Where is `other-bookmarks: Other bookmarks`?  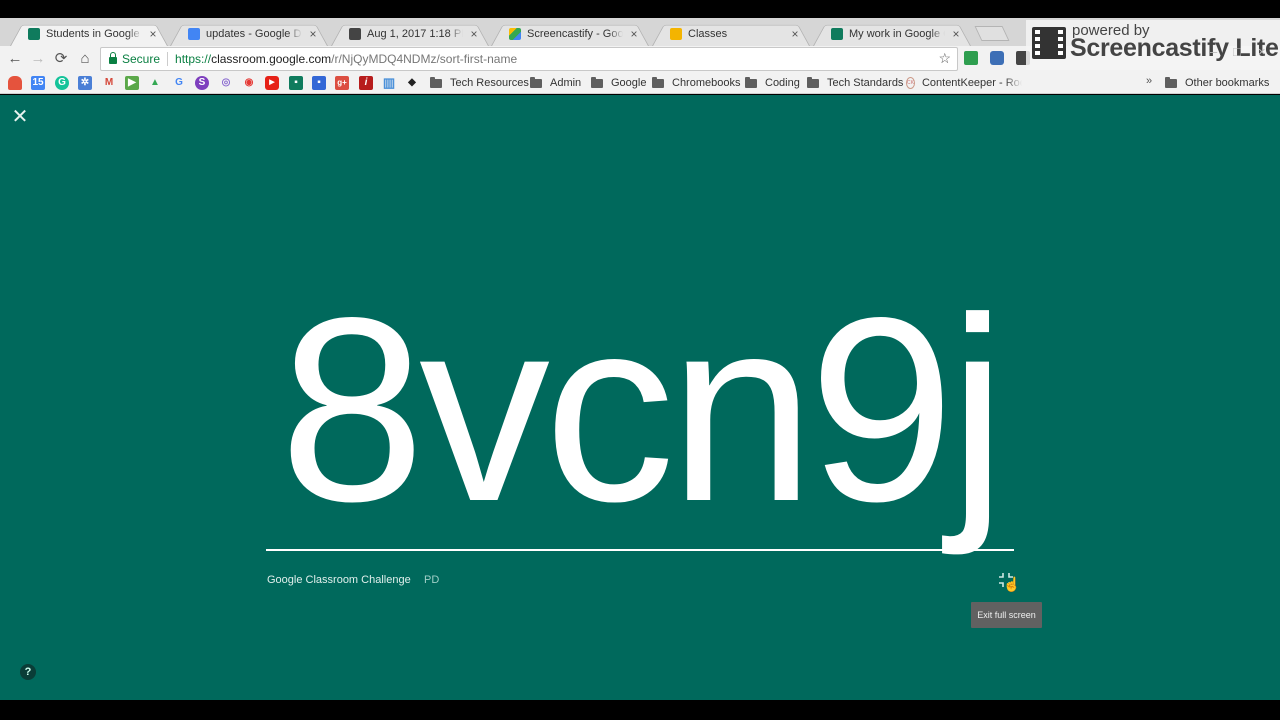 other-bookmarks: Other bookmarks is located at coordinates (1217, 83).